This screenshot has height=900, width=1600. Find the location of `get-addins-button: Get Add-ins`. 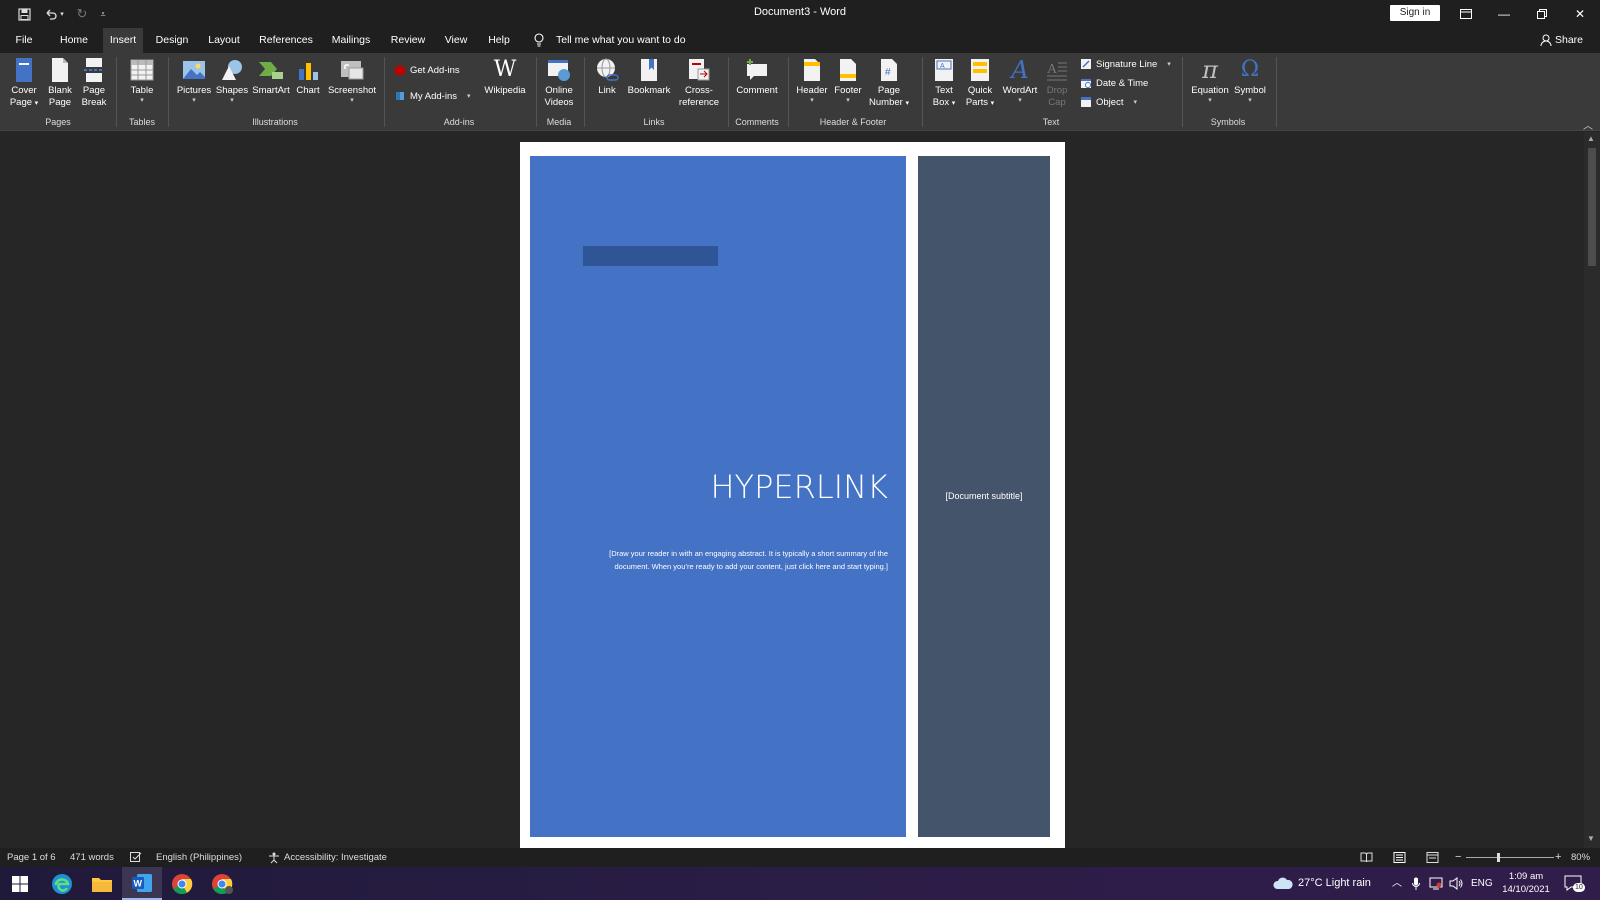

get-addins-button: Get Add-ins is located at coordinates (427, 70).